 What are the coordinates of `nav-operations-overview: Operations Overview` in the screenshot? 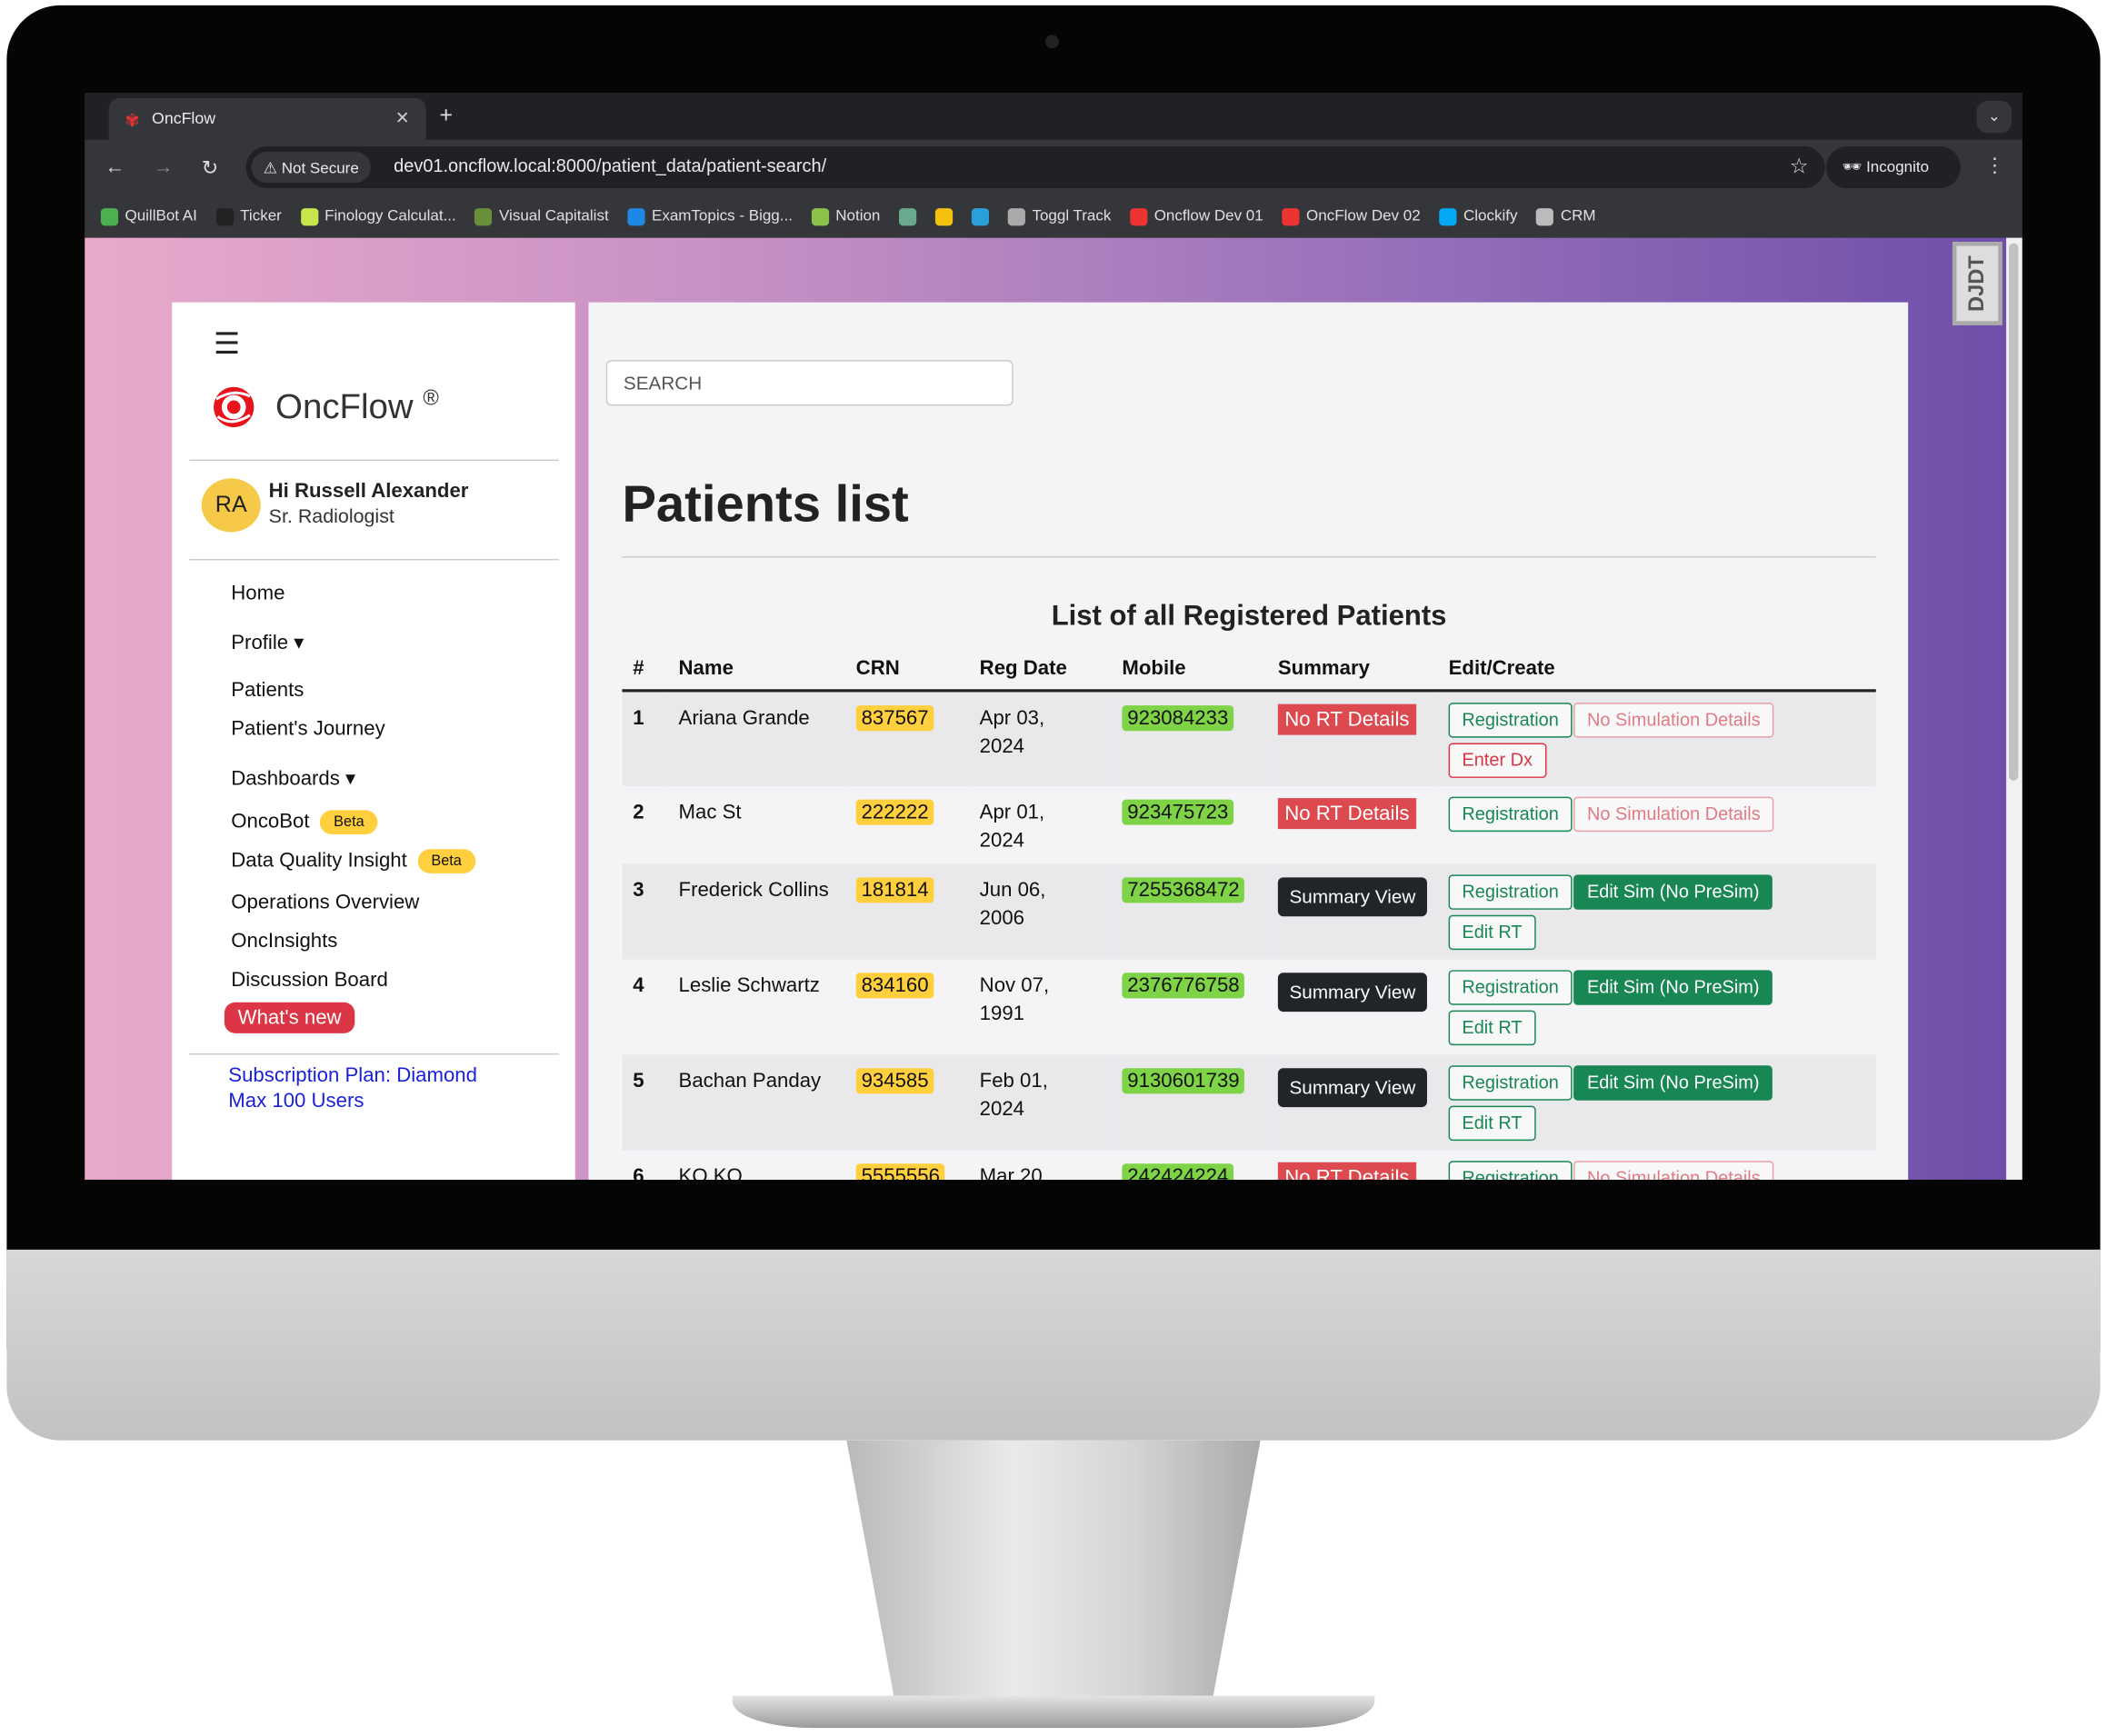 It's located at (325, 902).